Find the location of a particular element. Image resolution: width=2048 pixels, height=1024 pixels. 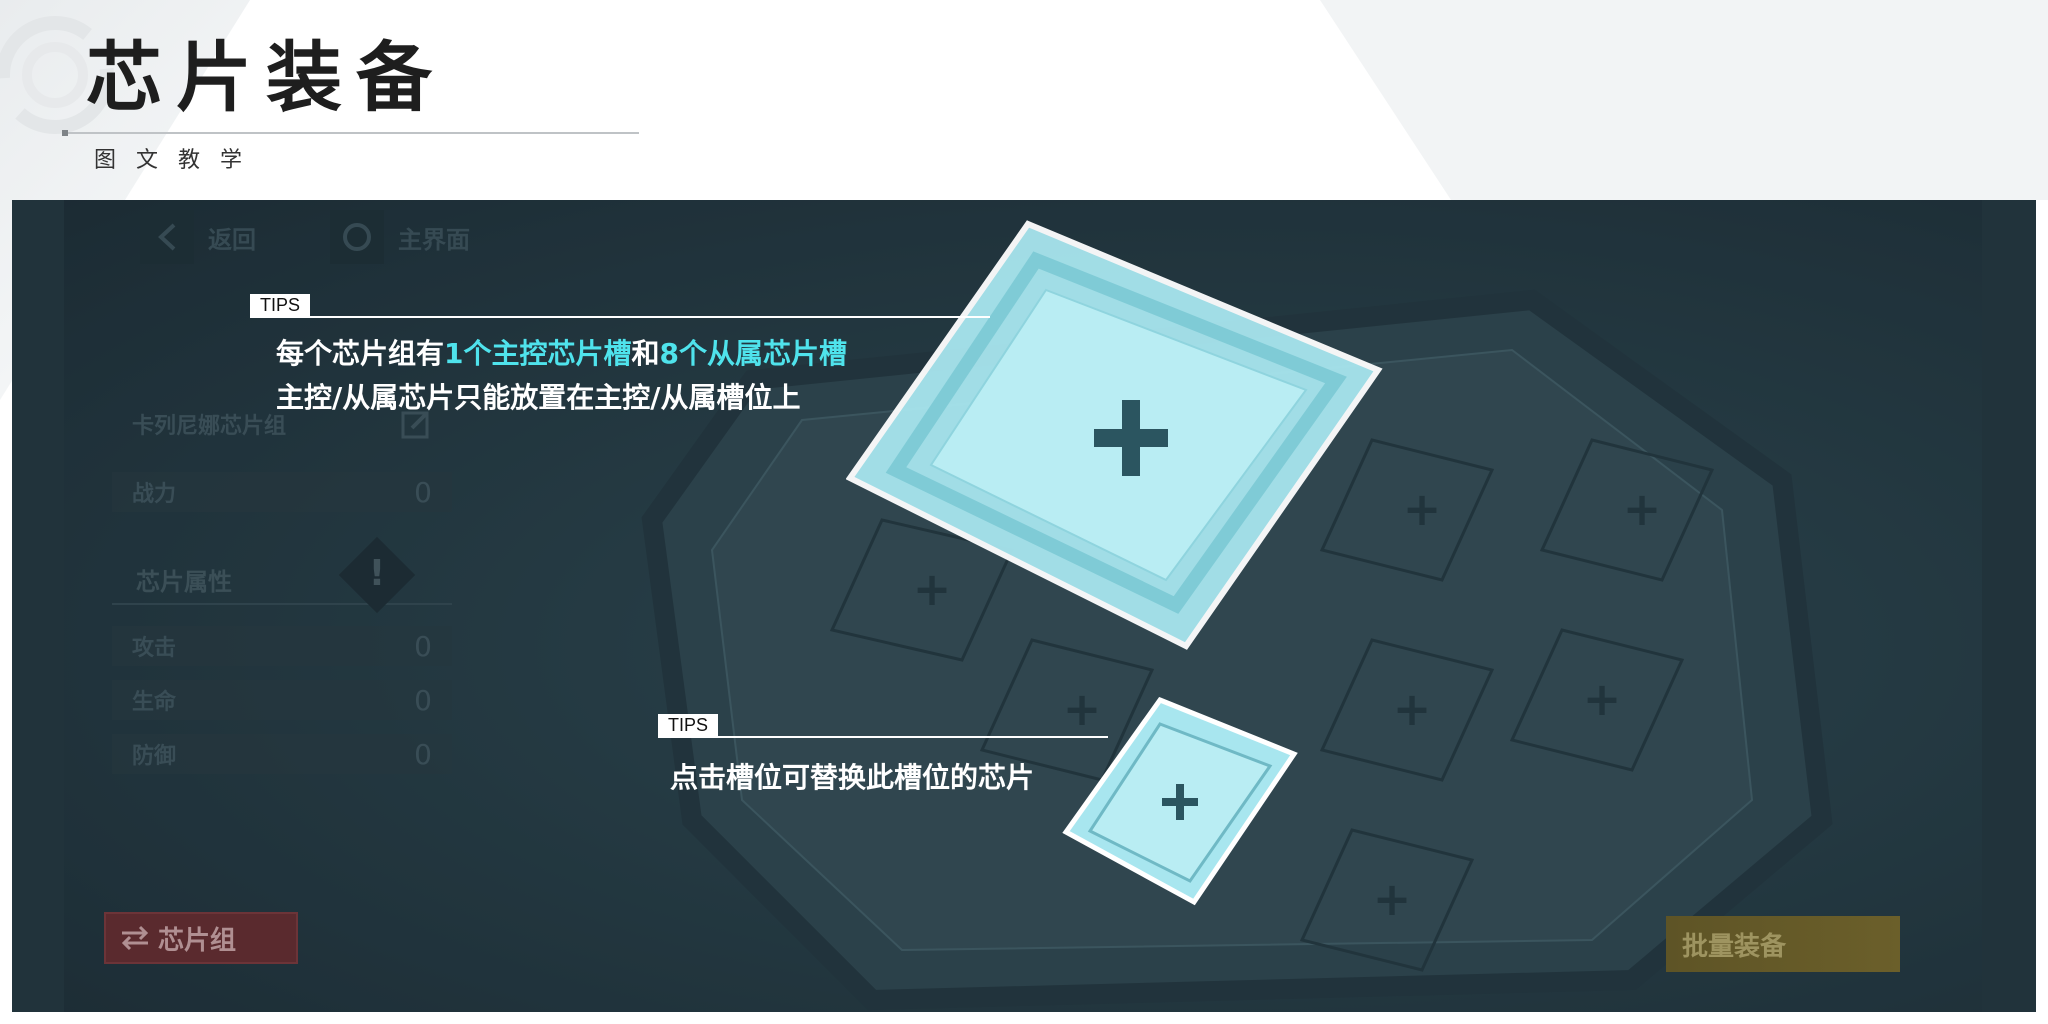

chip-group-button: 芯片组 is located at coordinates (201, 938).